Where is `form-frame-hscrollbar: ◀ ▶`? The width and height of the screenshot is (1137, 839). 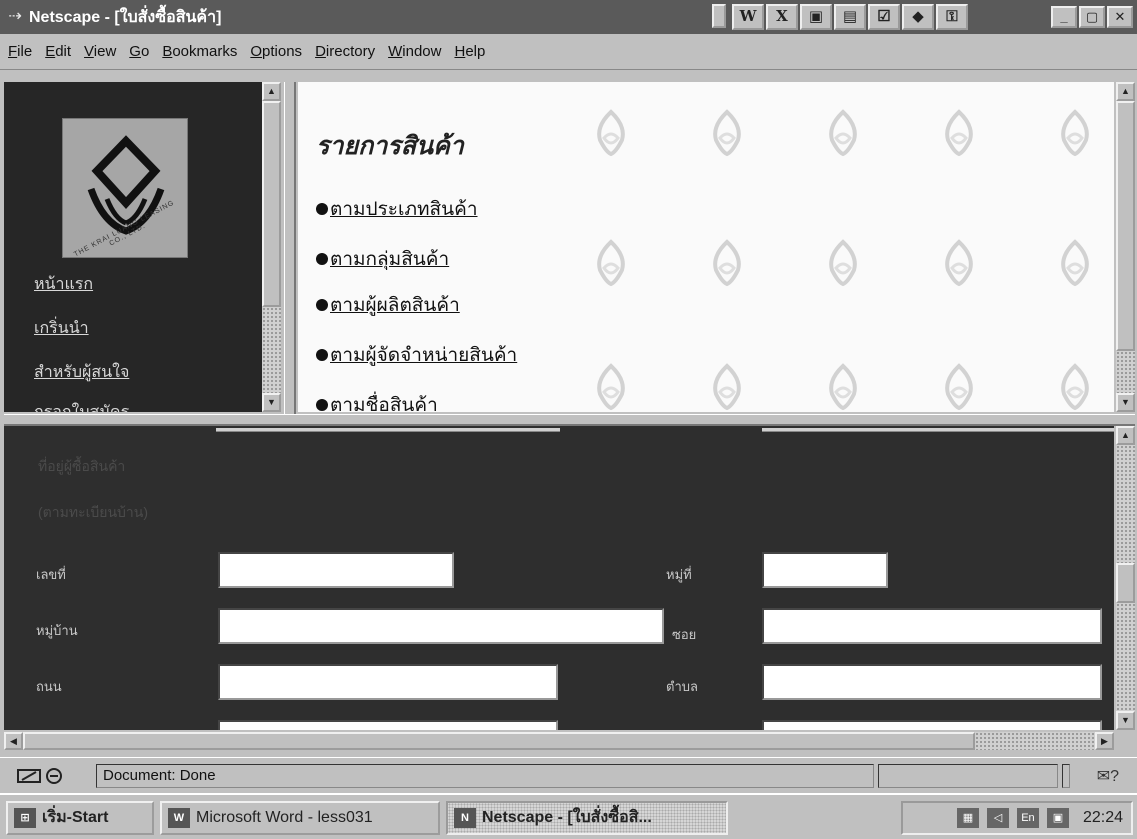
form-frame-hscrollbar: ◀ ▶ is located at coordinates (559, 741).